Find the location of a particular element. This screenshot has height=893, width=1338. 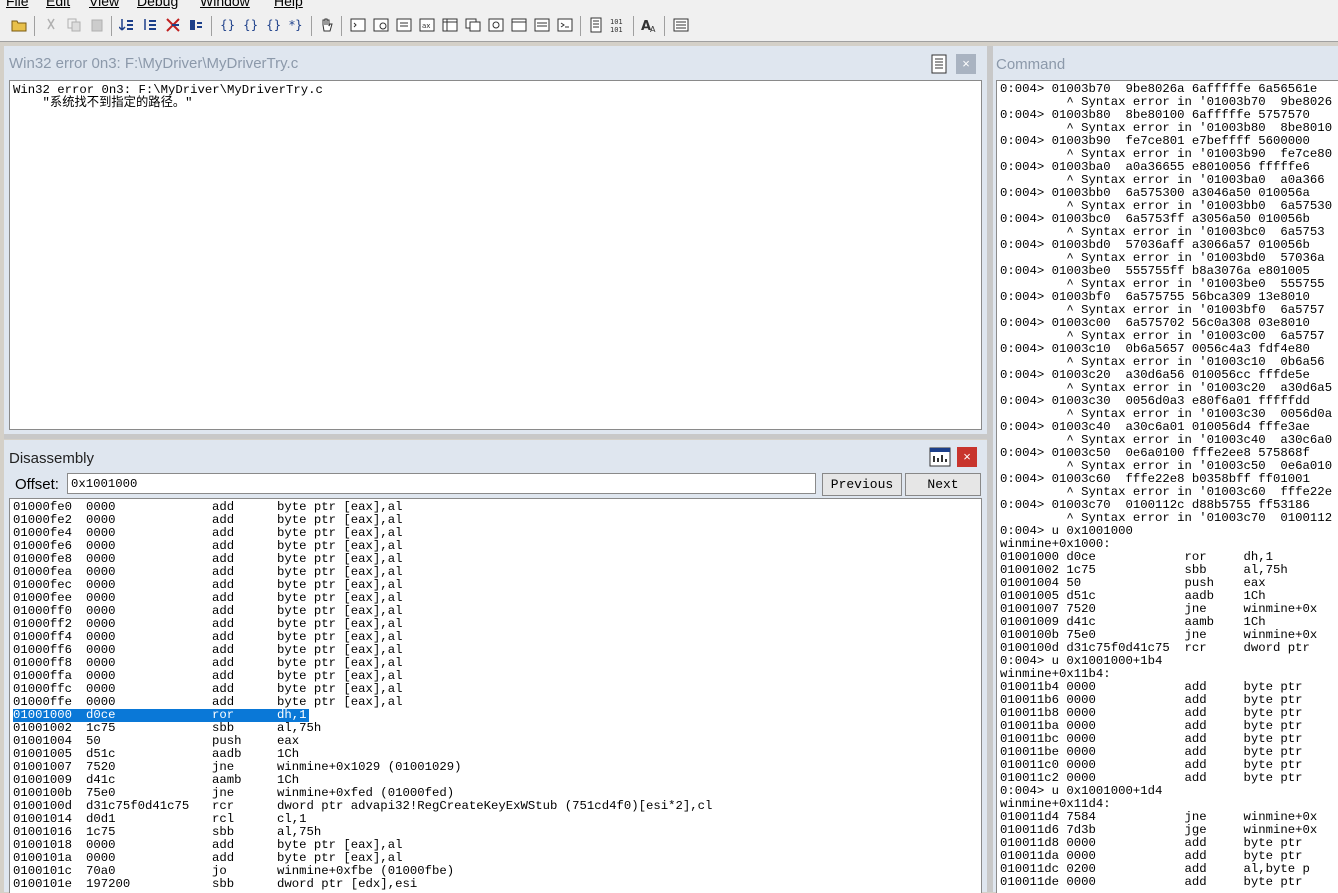

disassembly-row: 01000ffa 0000 add byte ptr [eax],al is located at coordinates (493, 676).